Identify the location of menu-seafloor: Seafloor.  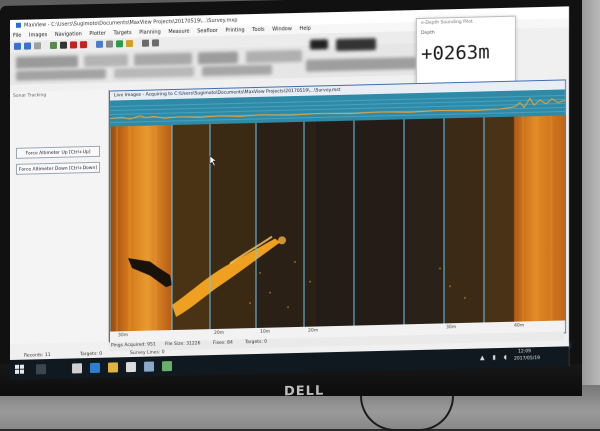
(207, 31).